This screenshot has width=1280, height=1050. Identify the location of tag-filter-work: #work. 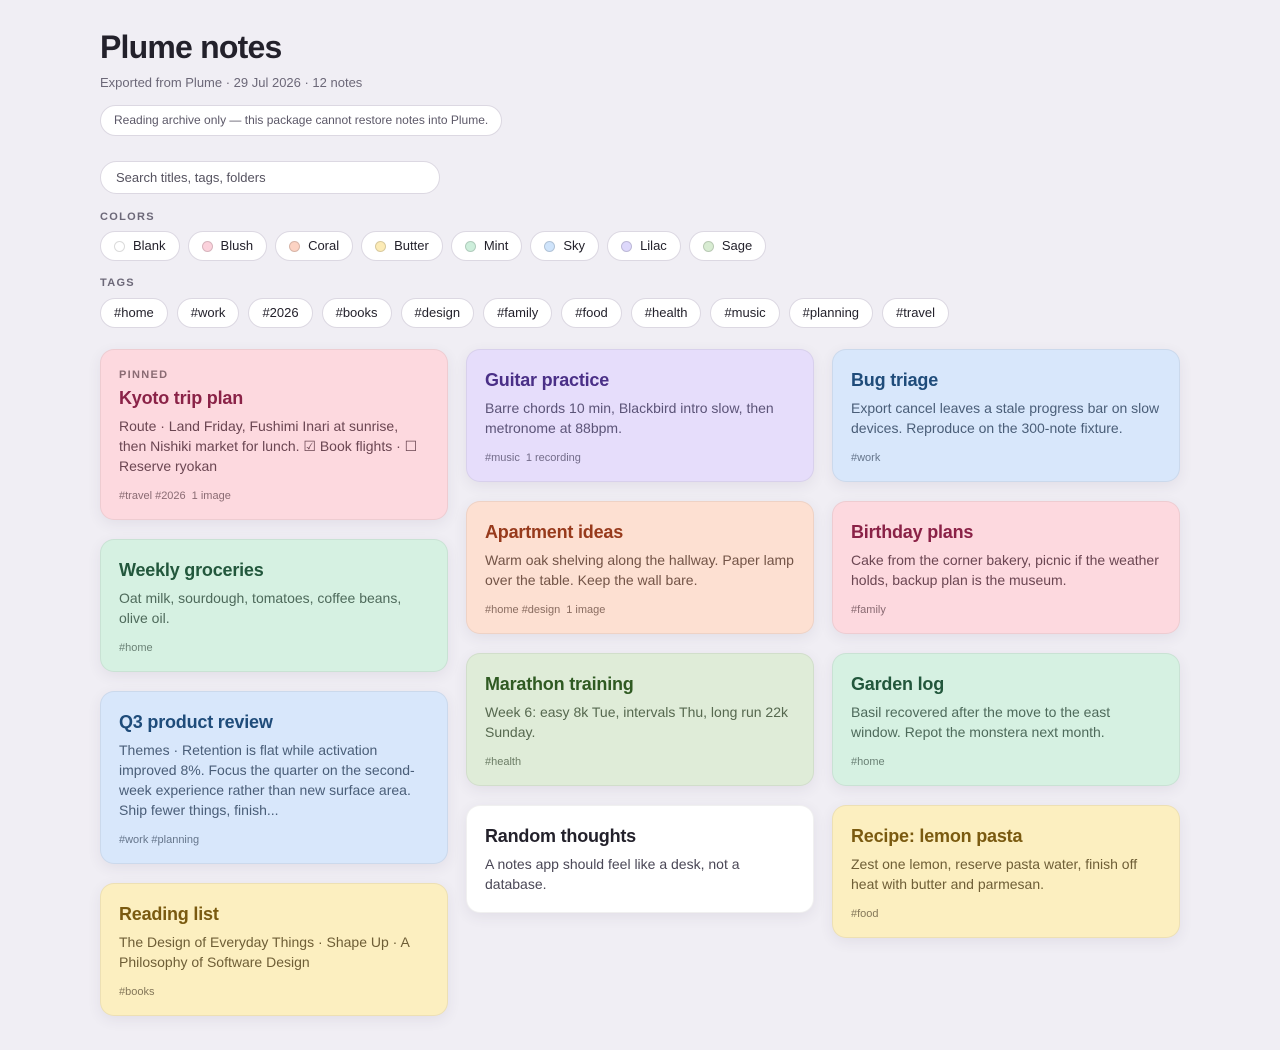
(208, 313).